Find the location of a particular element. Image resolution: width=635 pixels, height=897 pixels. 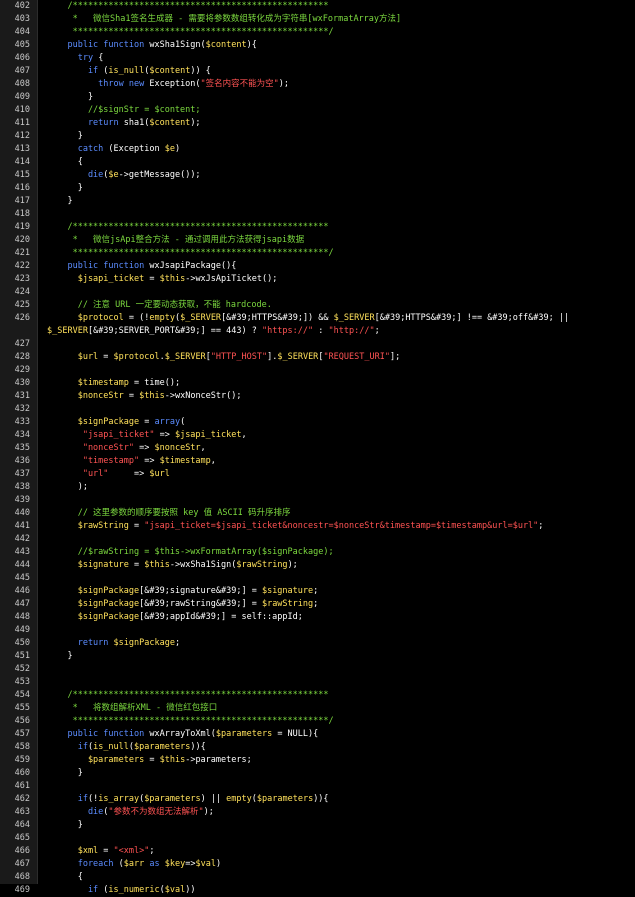

code-token: public function is located at coordinates (98, 266).